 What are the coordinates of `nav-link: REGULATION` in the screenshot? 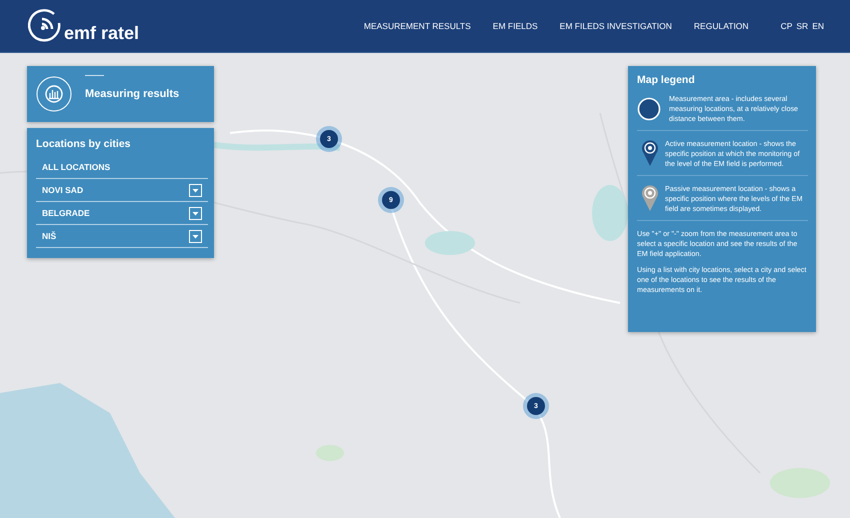 It's located at (721, 26).